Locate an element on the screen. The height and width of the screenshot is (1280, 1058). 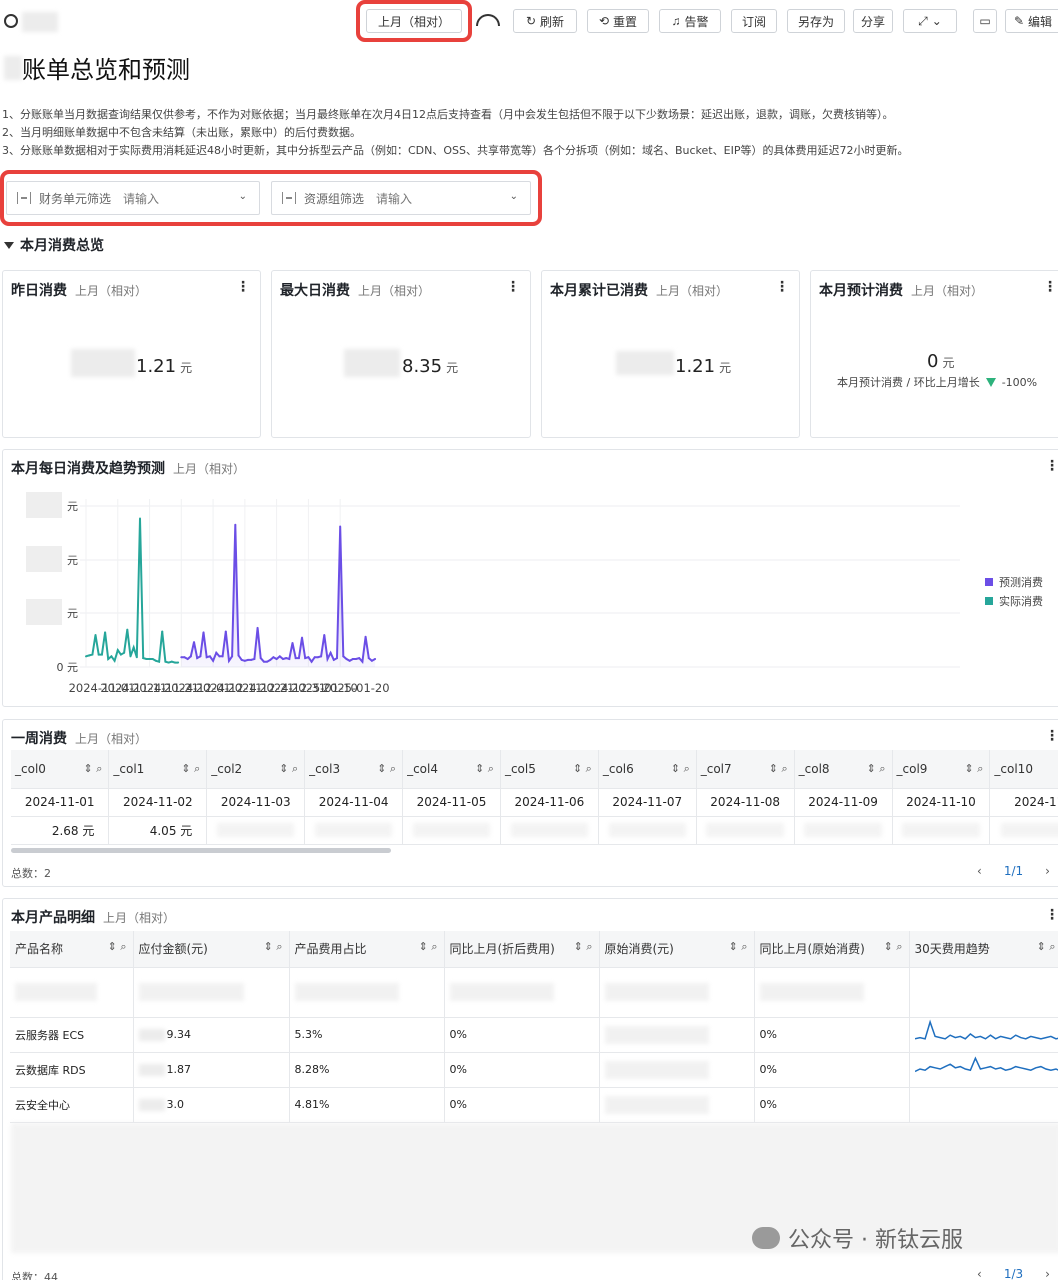
reset-button: ⟲ 重置 is located at coordinates (618, 21).